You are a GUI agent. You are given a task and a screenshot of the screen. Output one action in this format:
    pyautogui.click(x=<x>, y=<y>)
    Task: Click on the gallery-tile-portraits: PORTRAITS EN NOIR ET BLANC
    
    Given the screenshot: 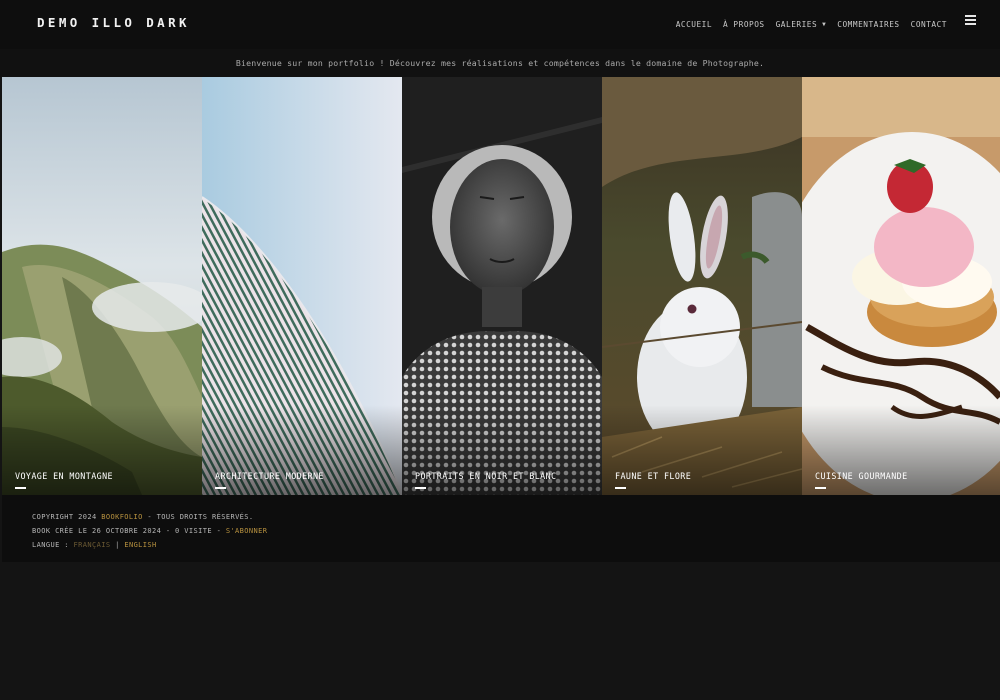 What is the action you would take?
    pyautogui.click(x=502, y=286)
    